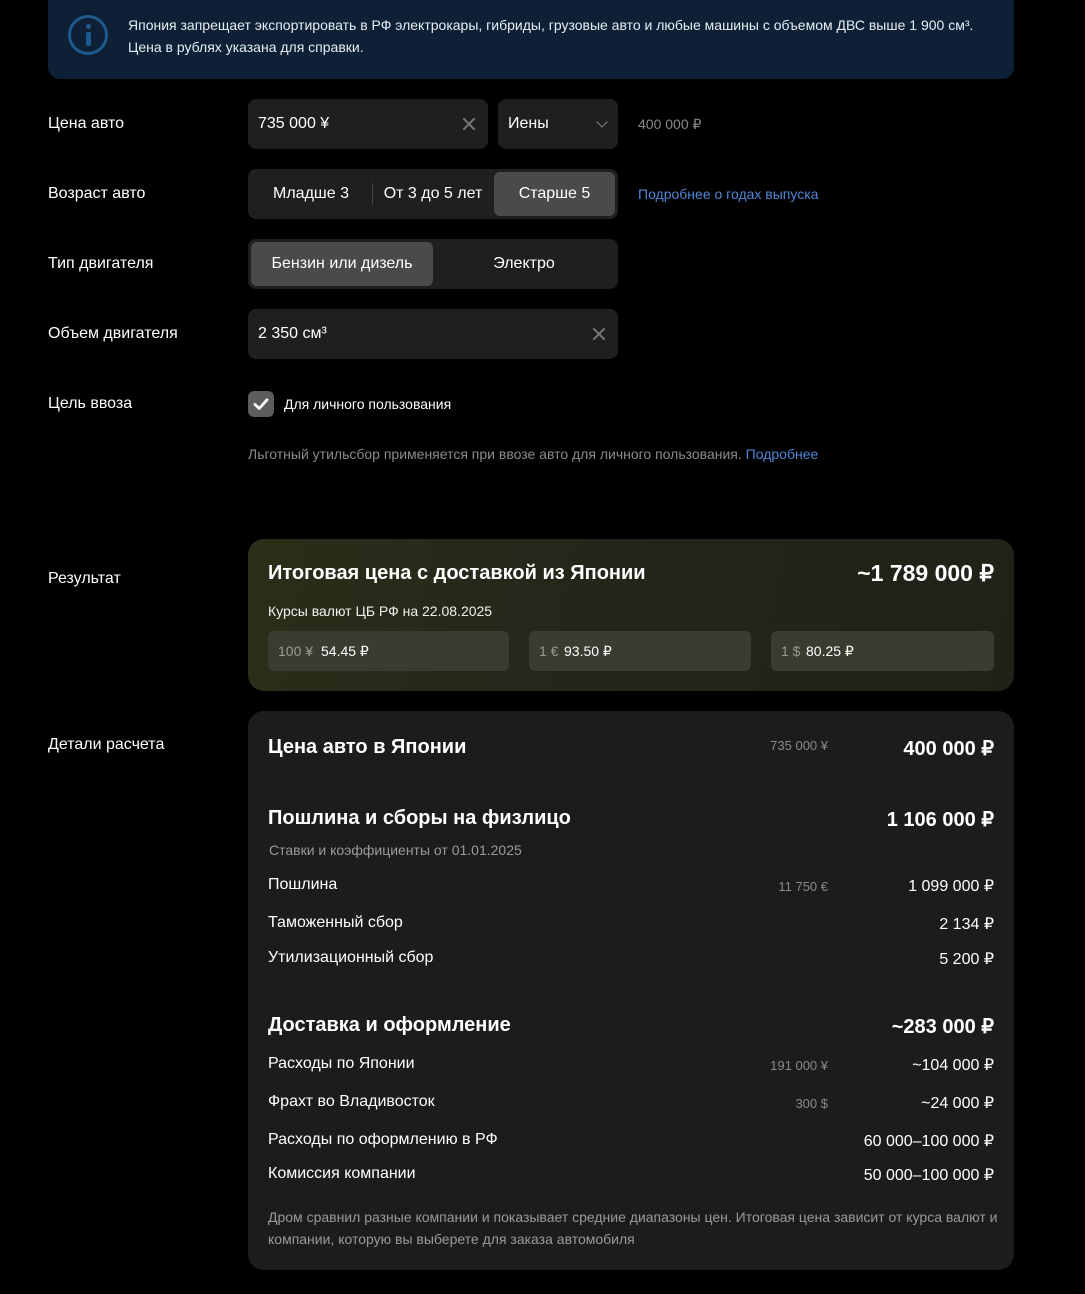 This screenshot has width=1085, height=1294. I want to click on detail-row-label: Утилизационный сбор, so click(351, 957).